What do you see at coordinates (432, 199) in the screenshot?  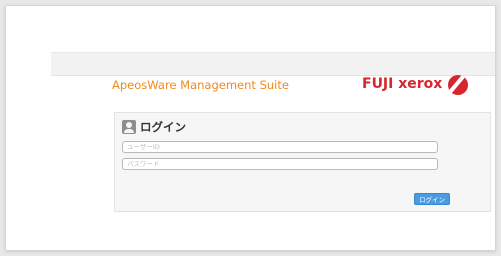 I see `login-button: ログイン` at bounding box center [432, 199].